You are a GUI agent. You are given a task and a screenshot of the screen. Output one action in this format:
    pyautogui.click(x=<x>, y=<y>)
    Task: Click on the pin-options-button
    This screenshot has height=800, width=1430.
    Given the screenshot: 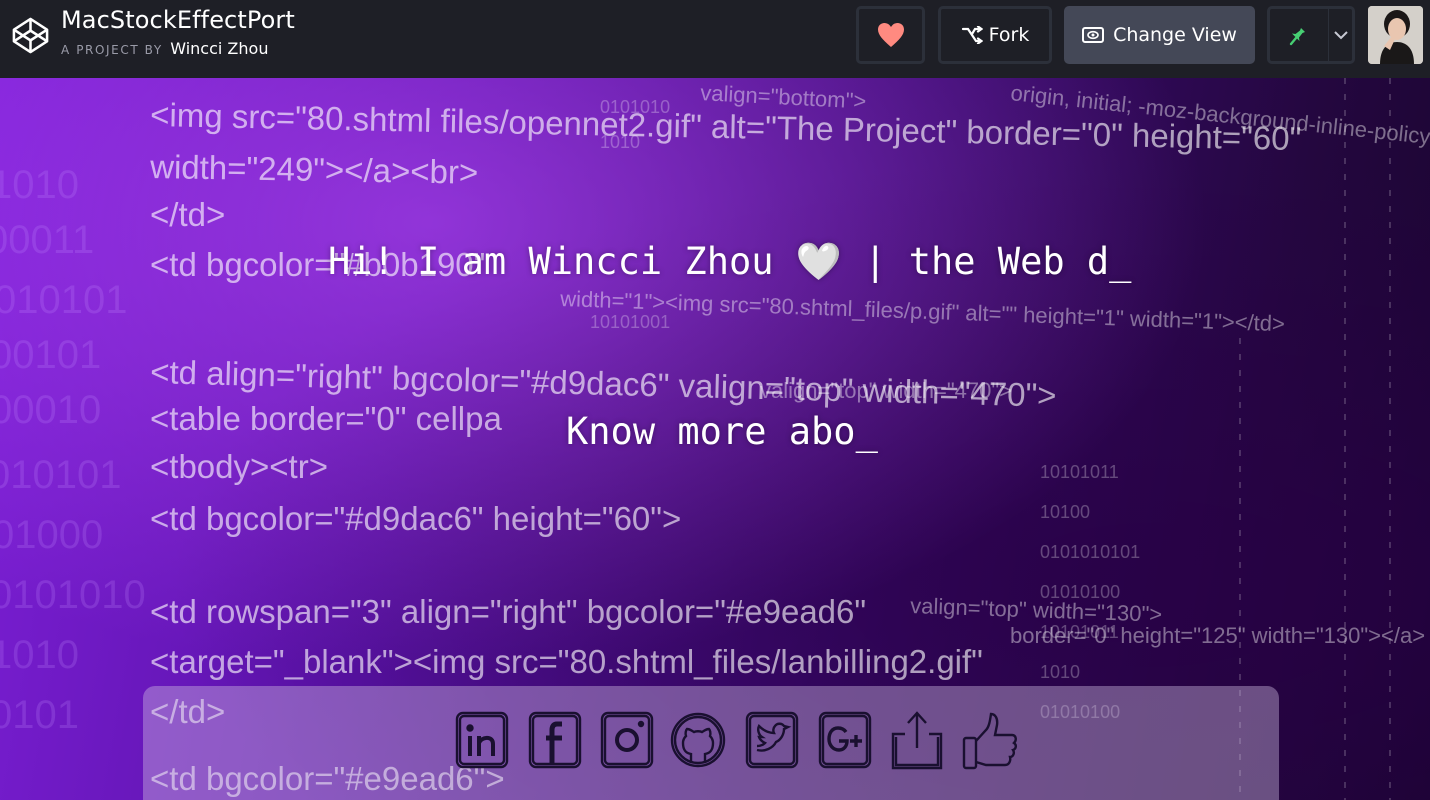 What is the action you would take?
    pyautogui.click(x=1341, y=35)
    